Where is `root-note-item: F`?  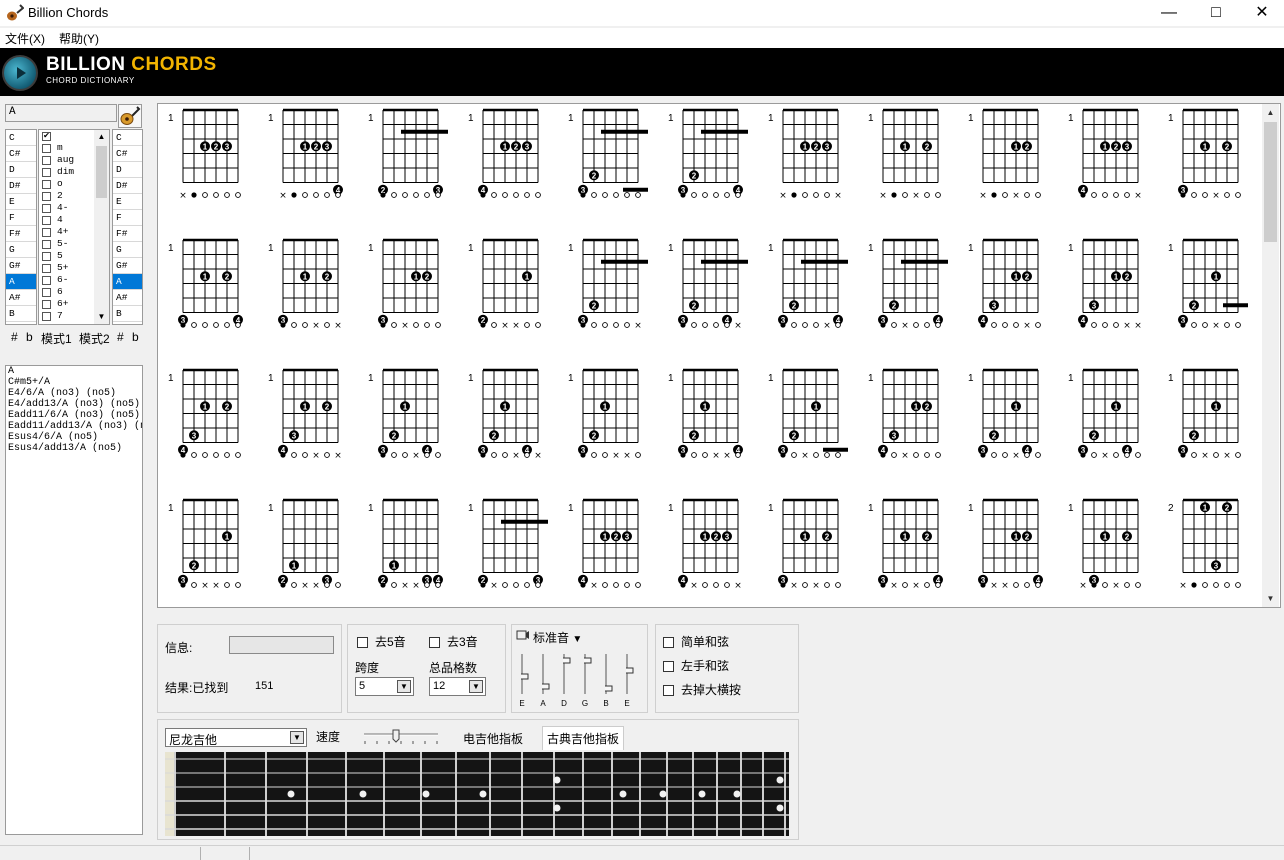 root-note-item: F is located at coordinates (21, 218).